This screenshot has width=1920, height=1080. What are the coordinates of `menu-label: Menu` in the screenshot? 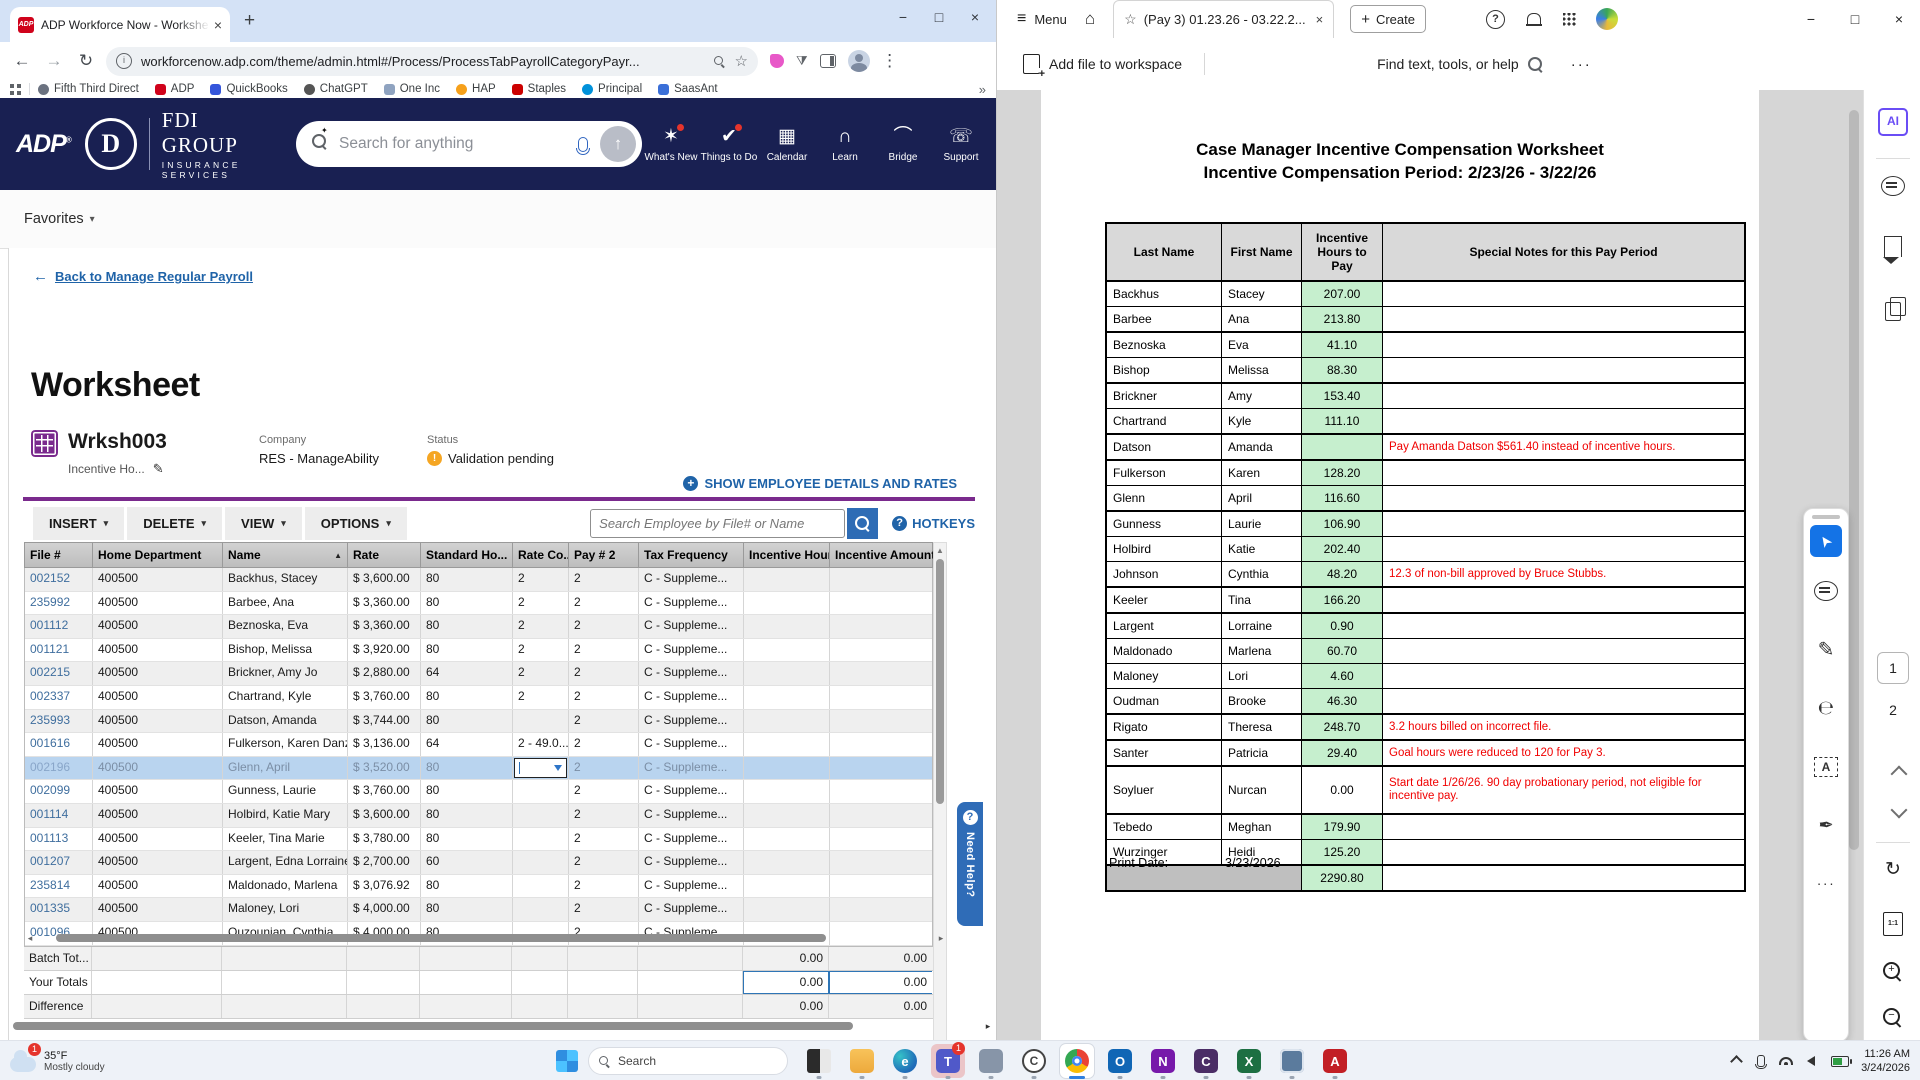 It's located at (1050, 19).